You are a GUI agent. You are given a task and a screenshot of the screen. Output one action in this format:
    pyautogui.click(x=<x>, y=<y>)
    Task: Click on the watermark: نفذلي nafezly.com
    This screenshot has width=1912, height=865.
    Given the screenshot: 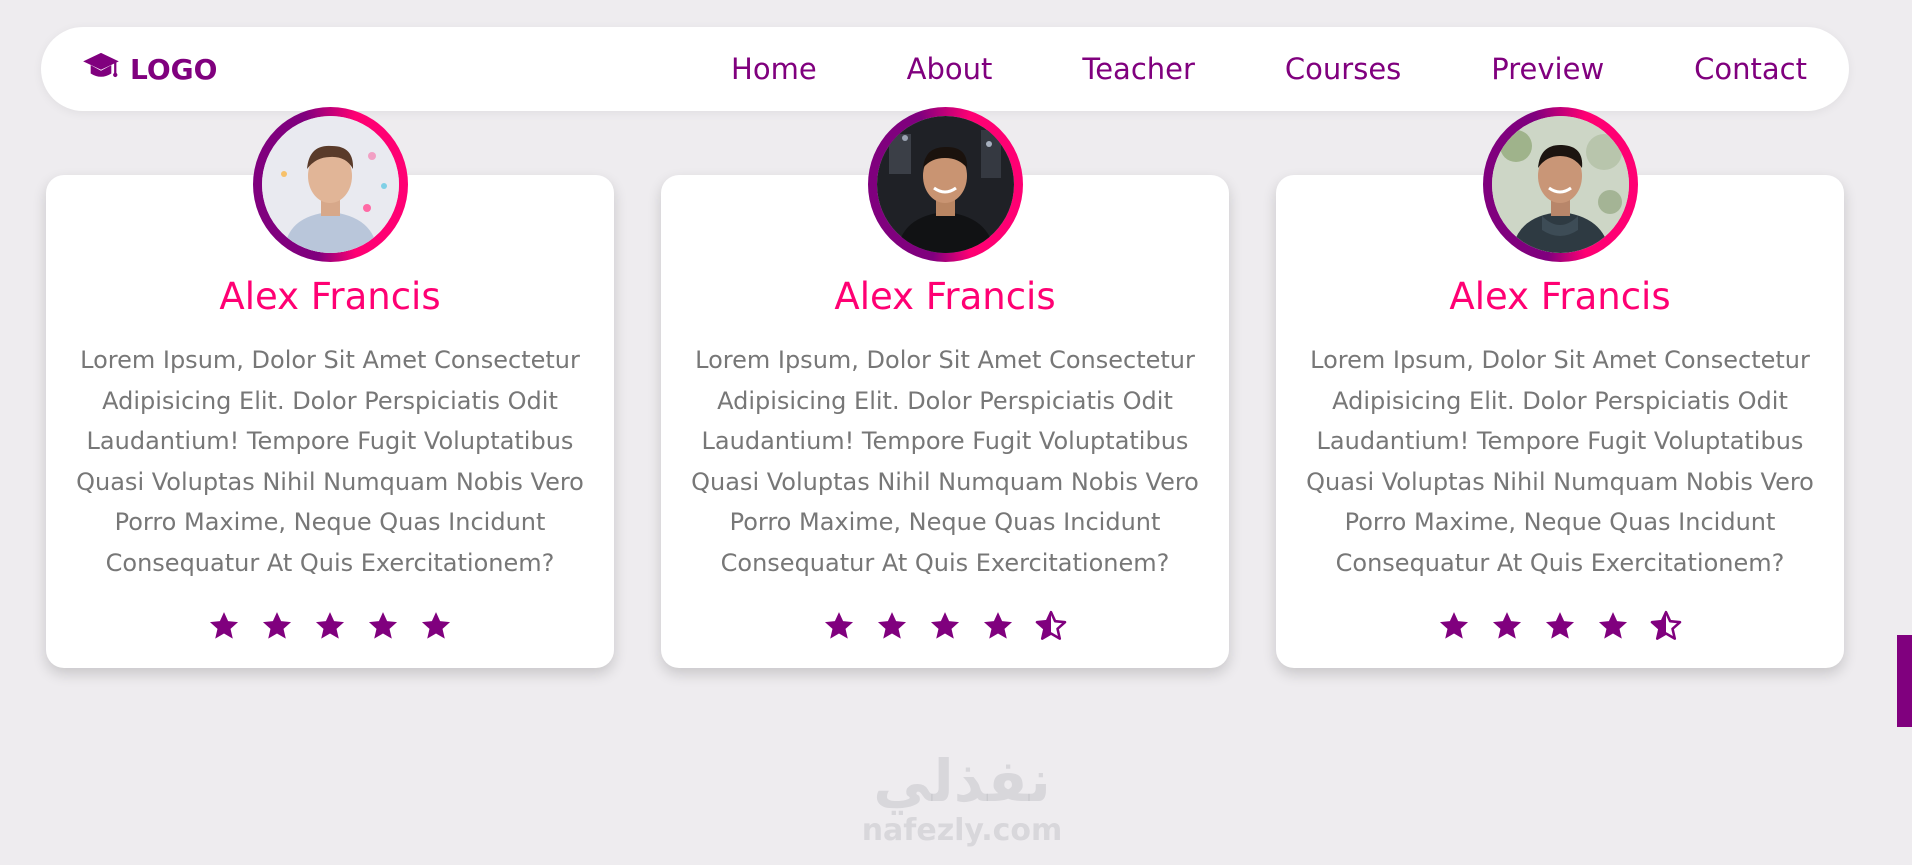 What is the action you would take?
    pyautogui.click(x=962, y=798)
    